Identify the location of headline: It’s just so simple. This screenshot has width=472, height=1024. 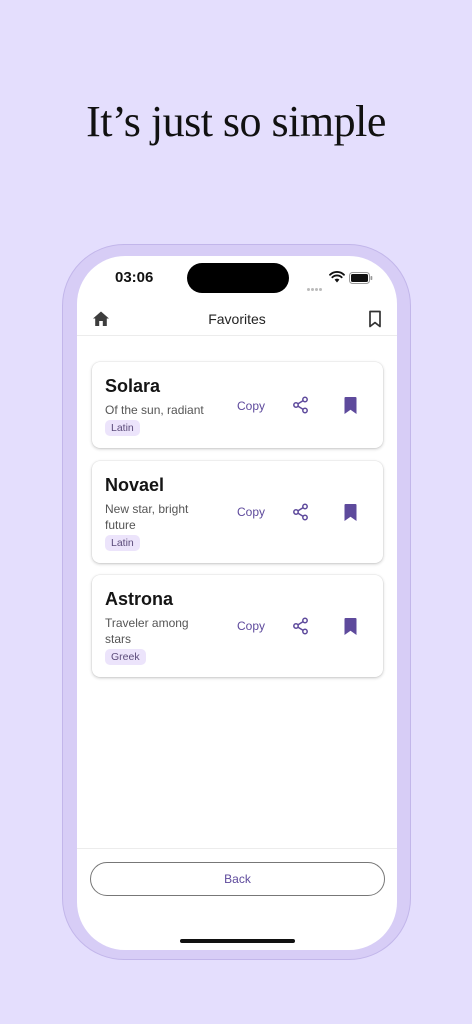
(236, 121).